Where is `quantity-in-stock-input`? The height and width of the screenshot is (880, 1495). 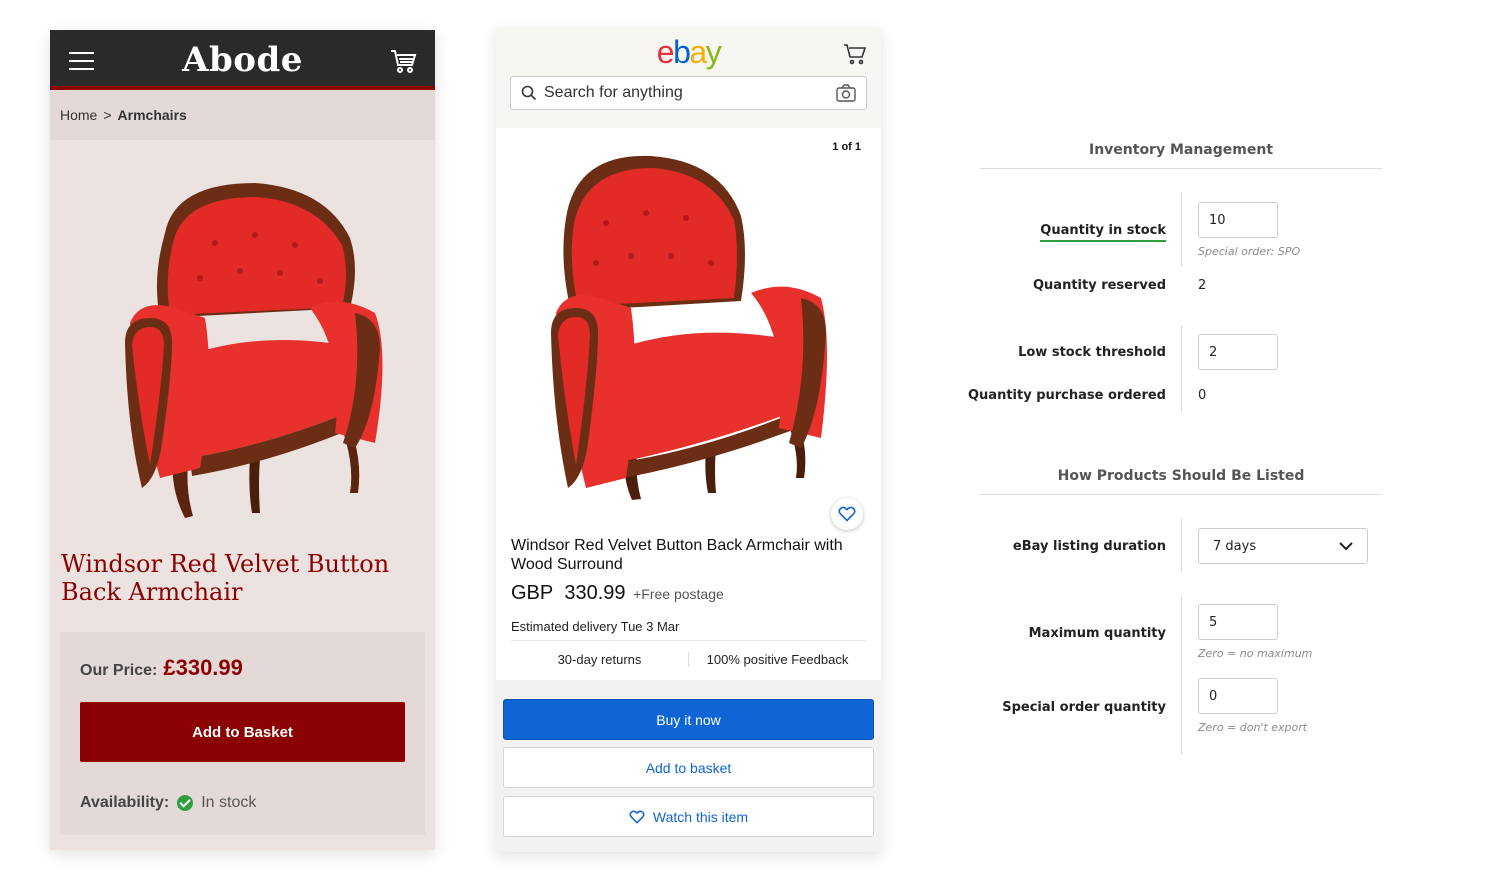
quantity-in-stock-input is located at coordinates (1238, 220).